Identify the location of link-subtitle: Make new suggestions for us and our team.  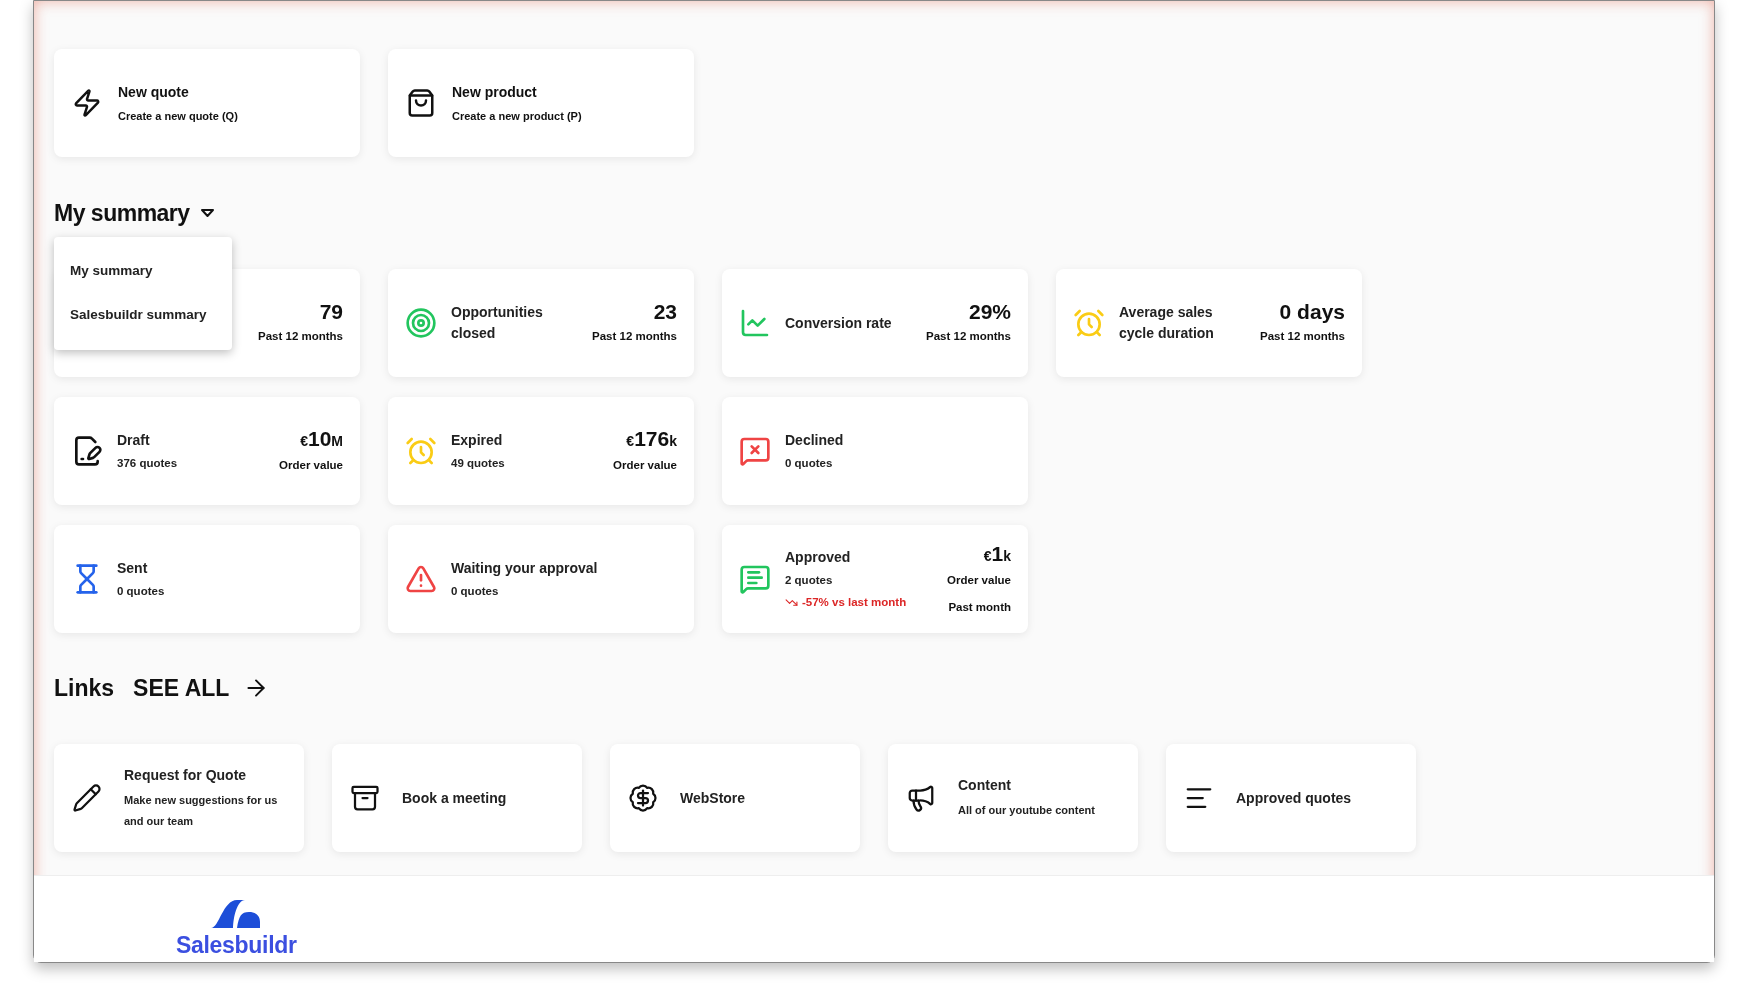
(201, 810).